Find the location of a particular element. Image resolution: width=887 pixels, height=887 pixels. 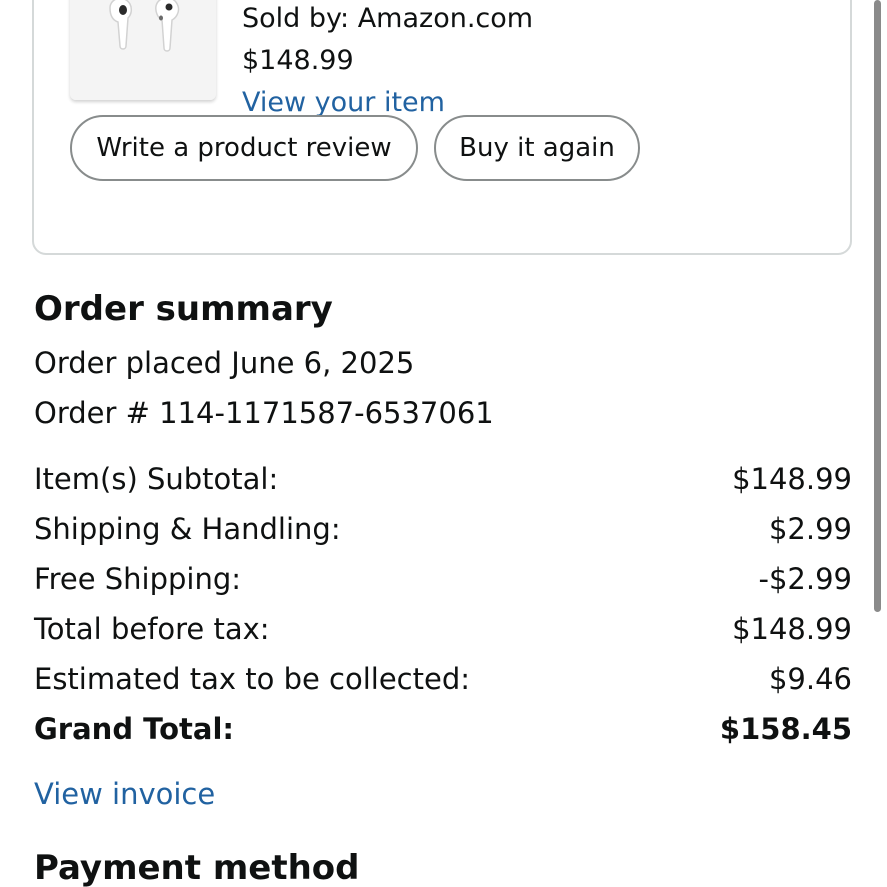

item-price: $148.99 is located at coordinates (298, 60).